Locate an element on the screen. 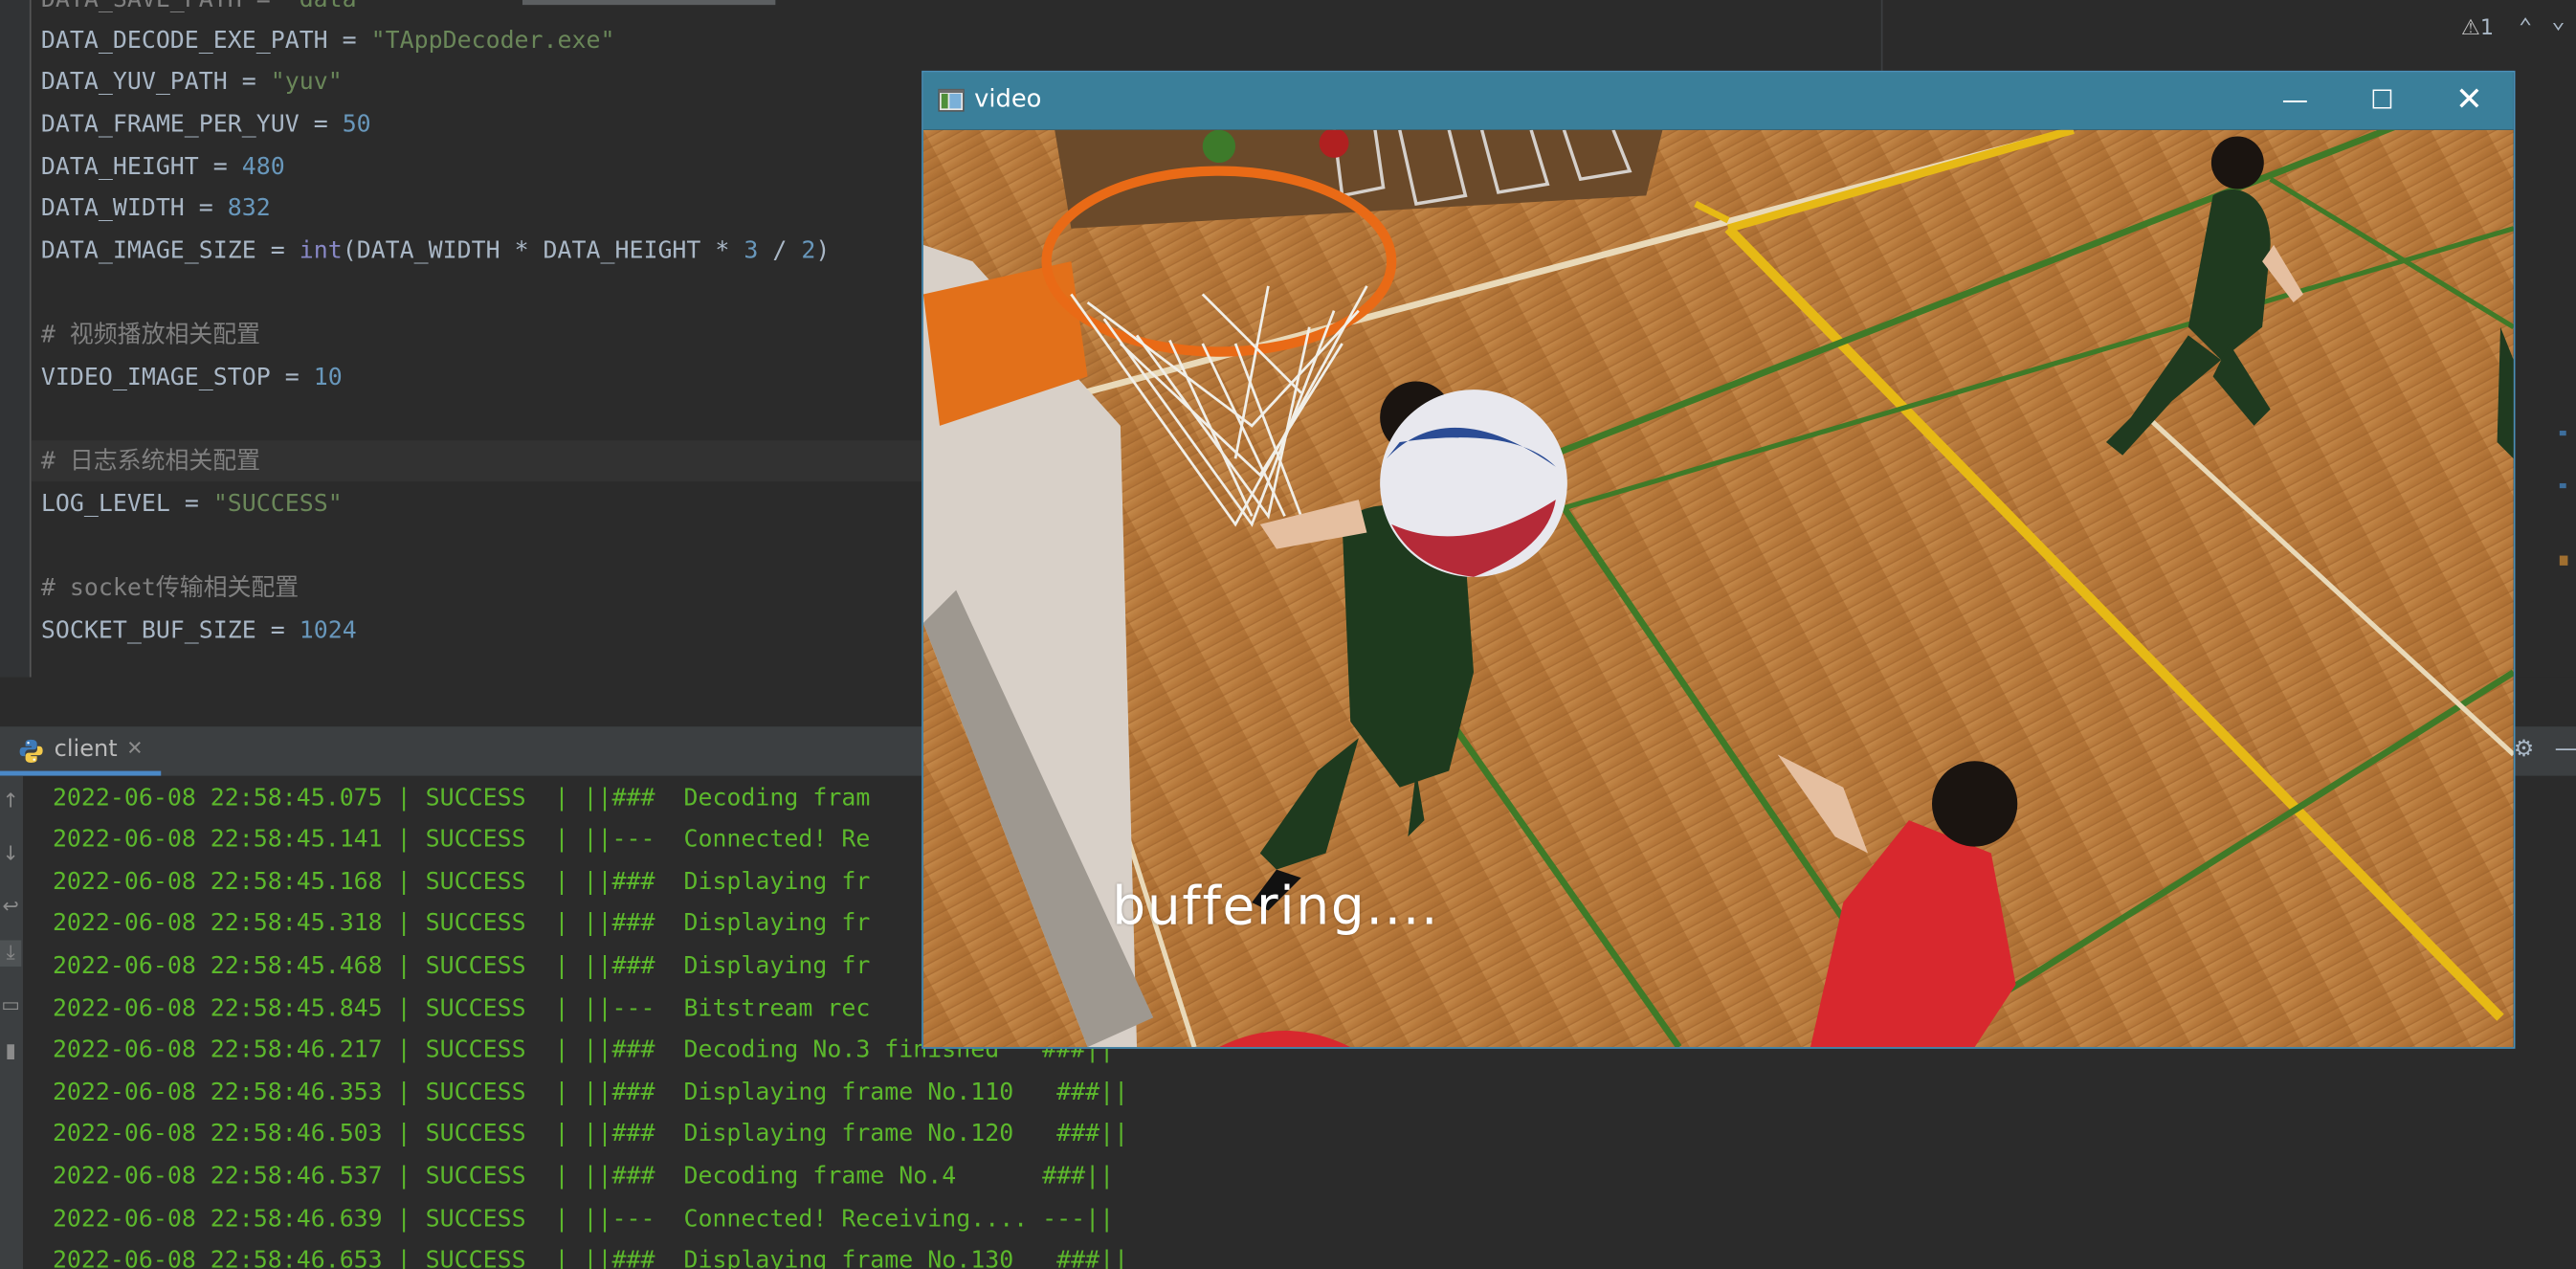 The width and height of the screenshot is (2576, 1269). comment-socket: # socket传输相关配置 is located at coordinates (170, 588).